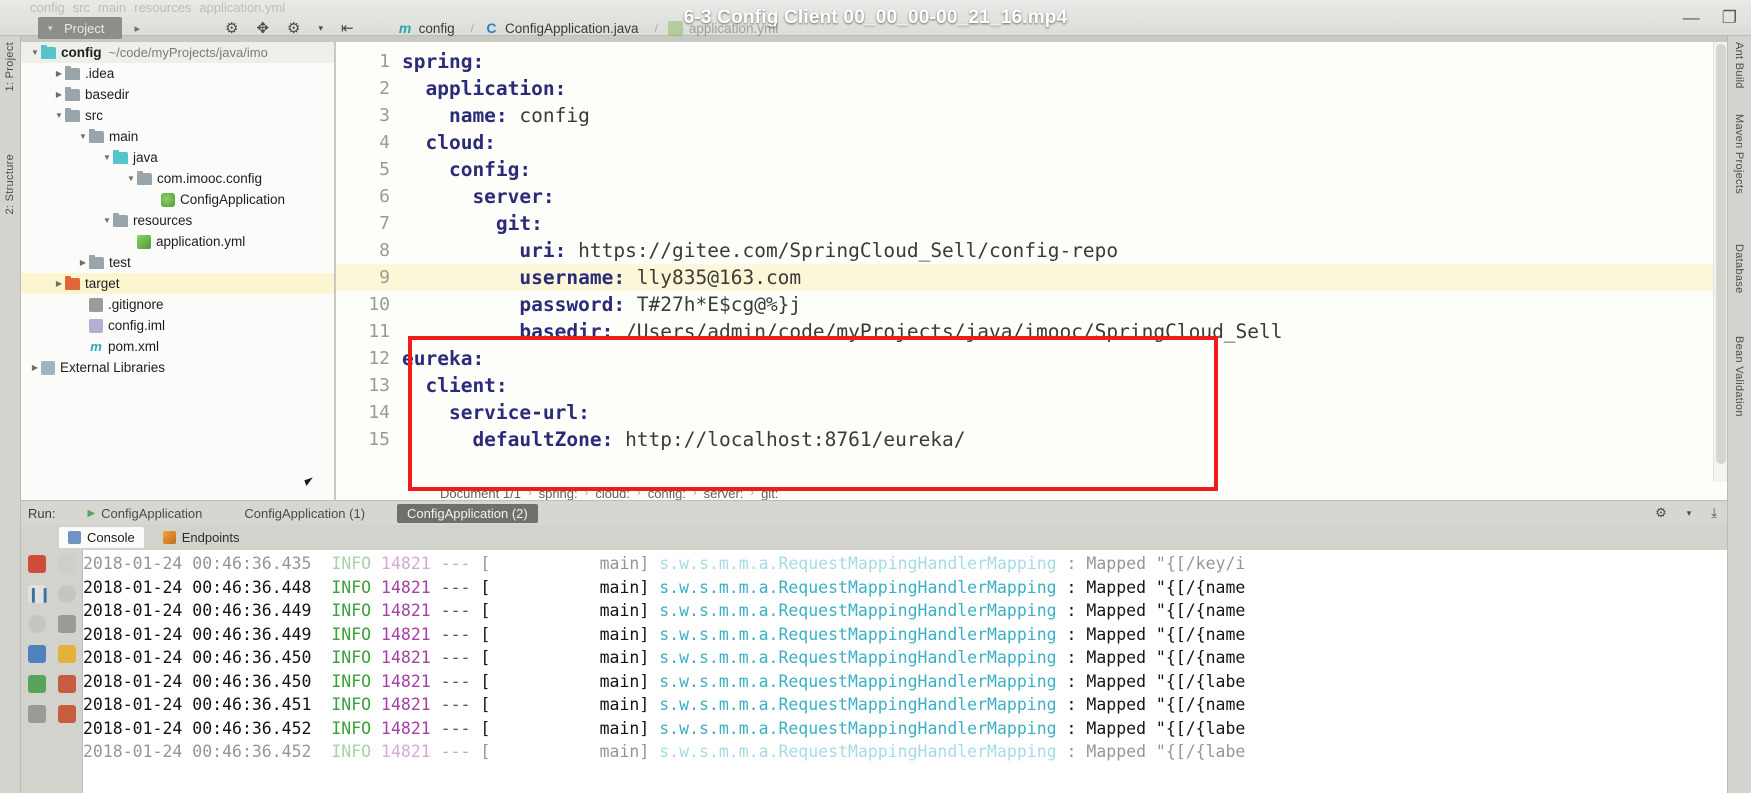 This screenshot has height=793, width=1751. Describe the element at coordinates (1064, 412) in the screenshot. I see `code-line: service-url:` at that location.